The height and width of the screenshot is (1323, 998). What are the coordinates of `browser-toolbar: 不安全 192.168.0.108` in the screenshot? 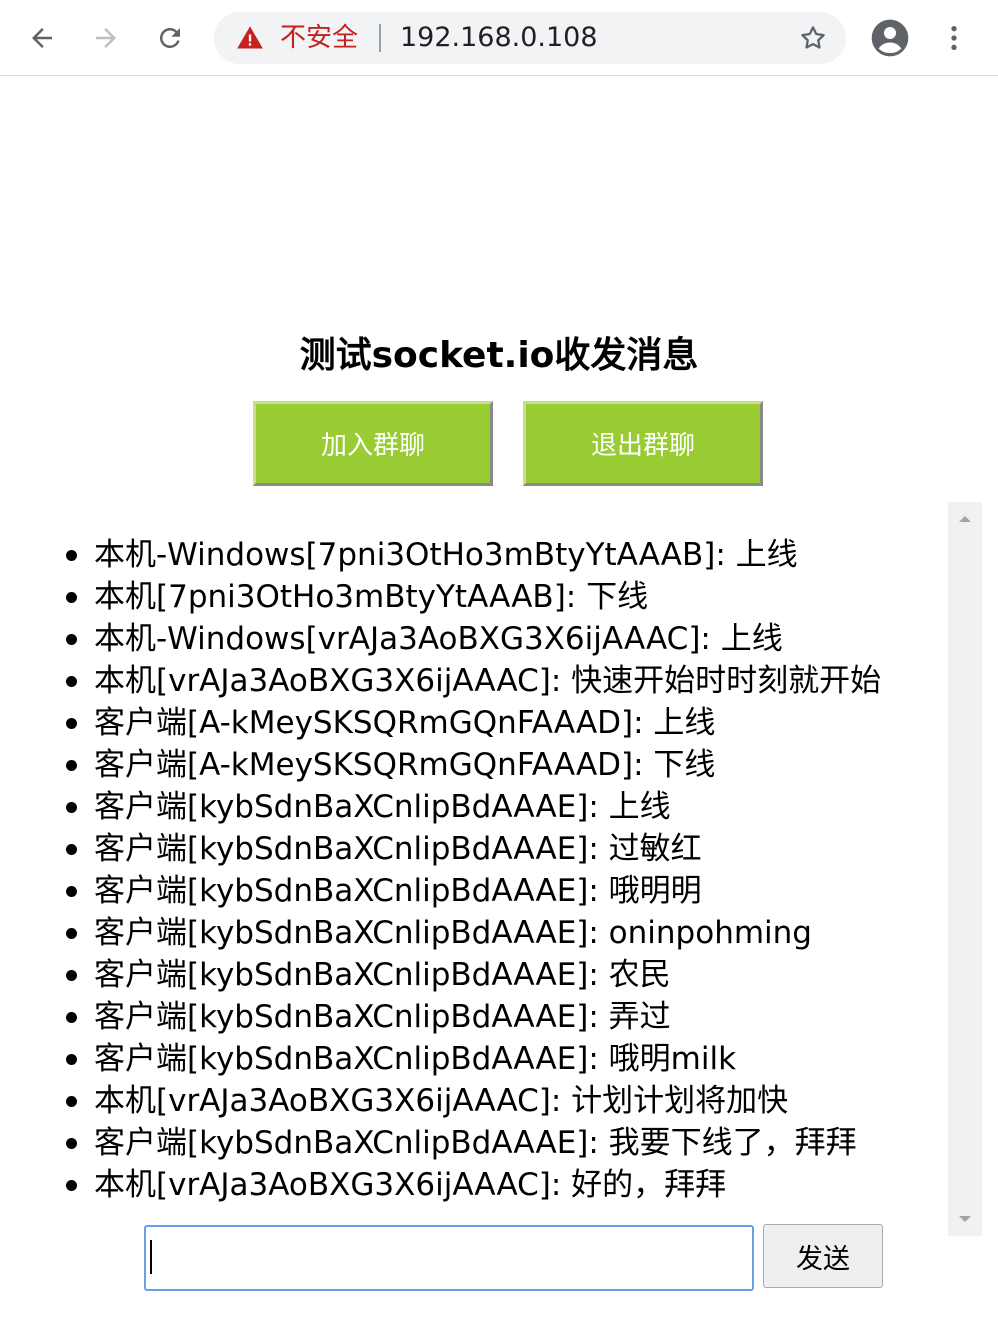 It's located at (499, 38).